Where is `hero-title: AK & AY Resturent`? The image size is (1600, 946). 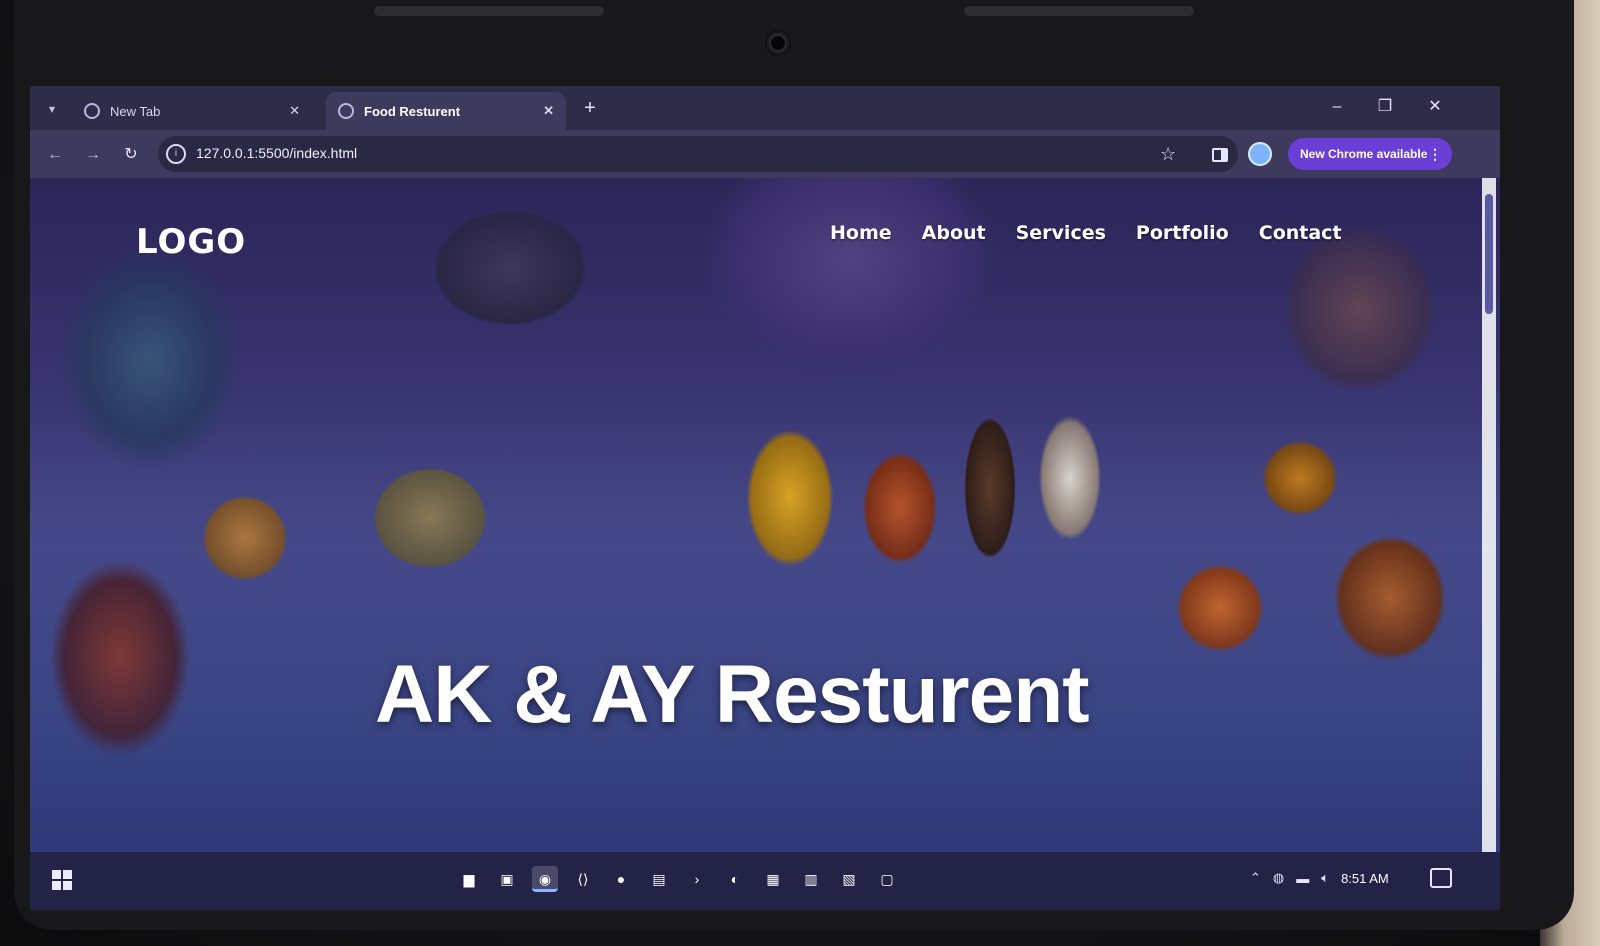 hero-title: AK & AY Resturent is located at coordinates (732, 694).